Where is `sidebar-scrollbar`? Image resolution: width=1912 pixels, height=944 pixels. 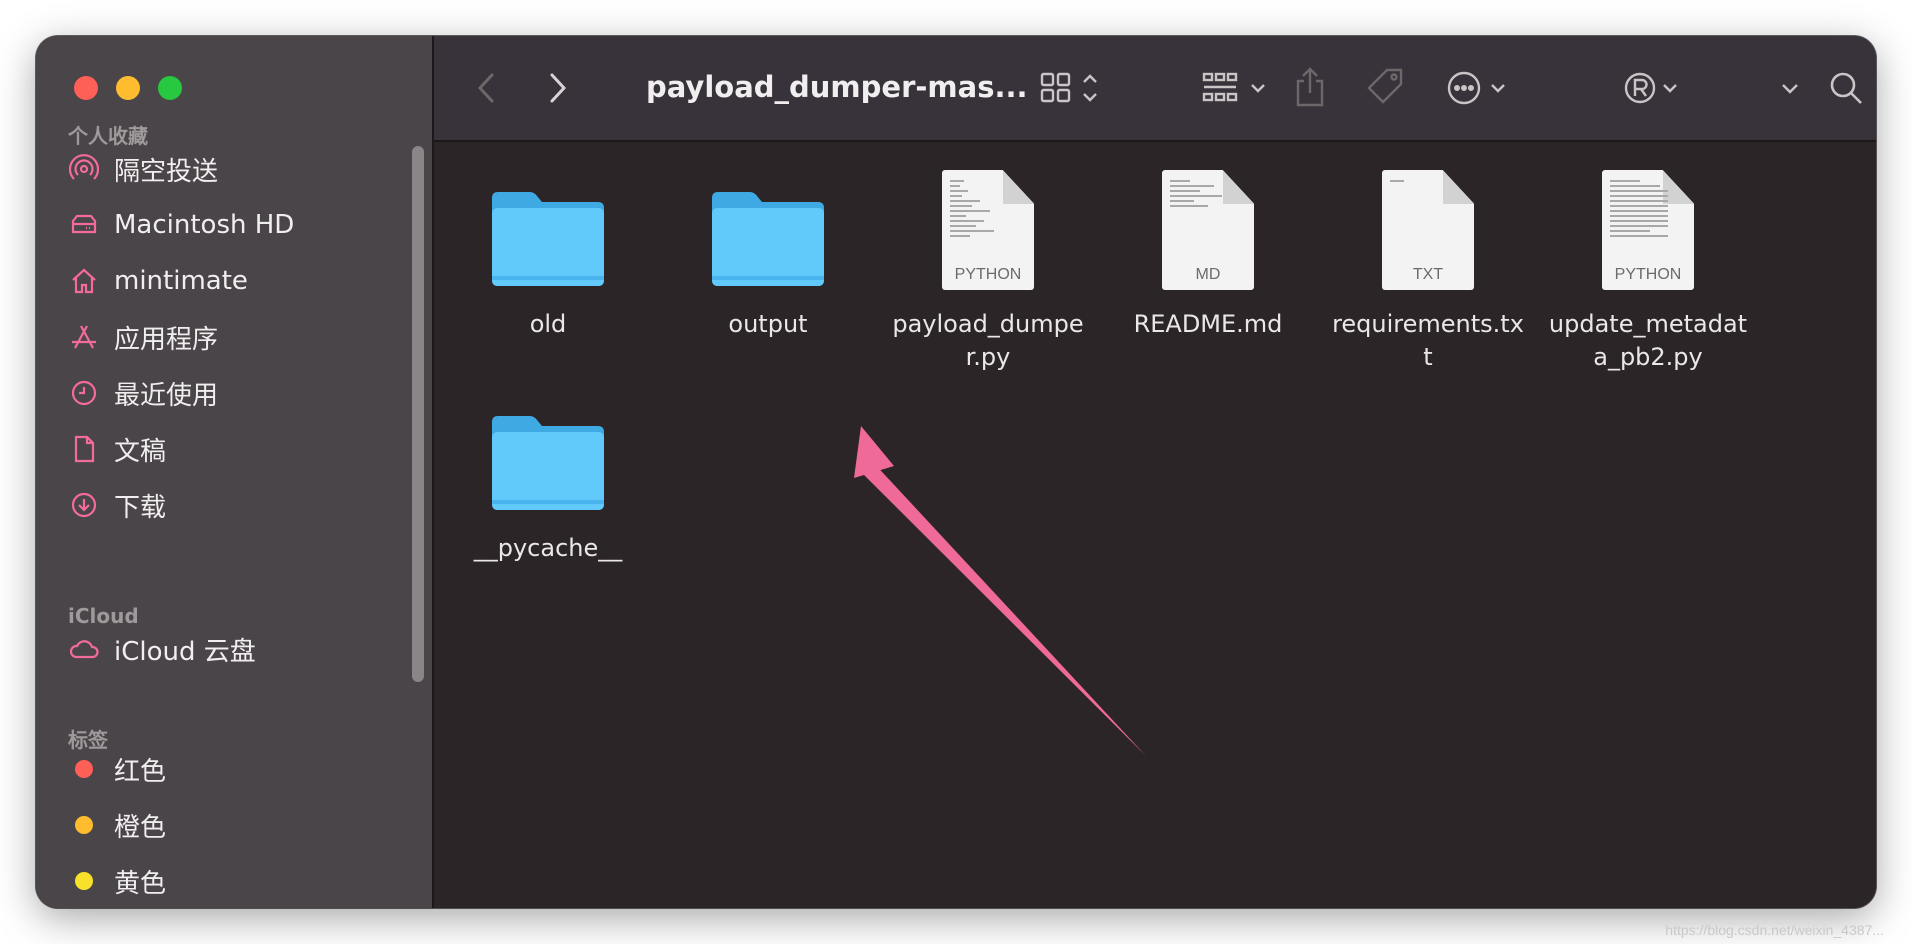 sidebar-scrollbar is located at coordinates (418, 414).